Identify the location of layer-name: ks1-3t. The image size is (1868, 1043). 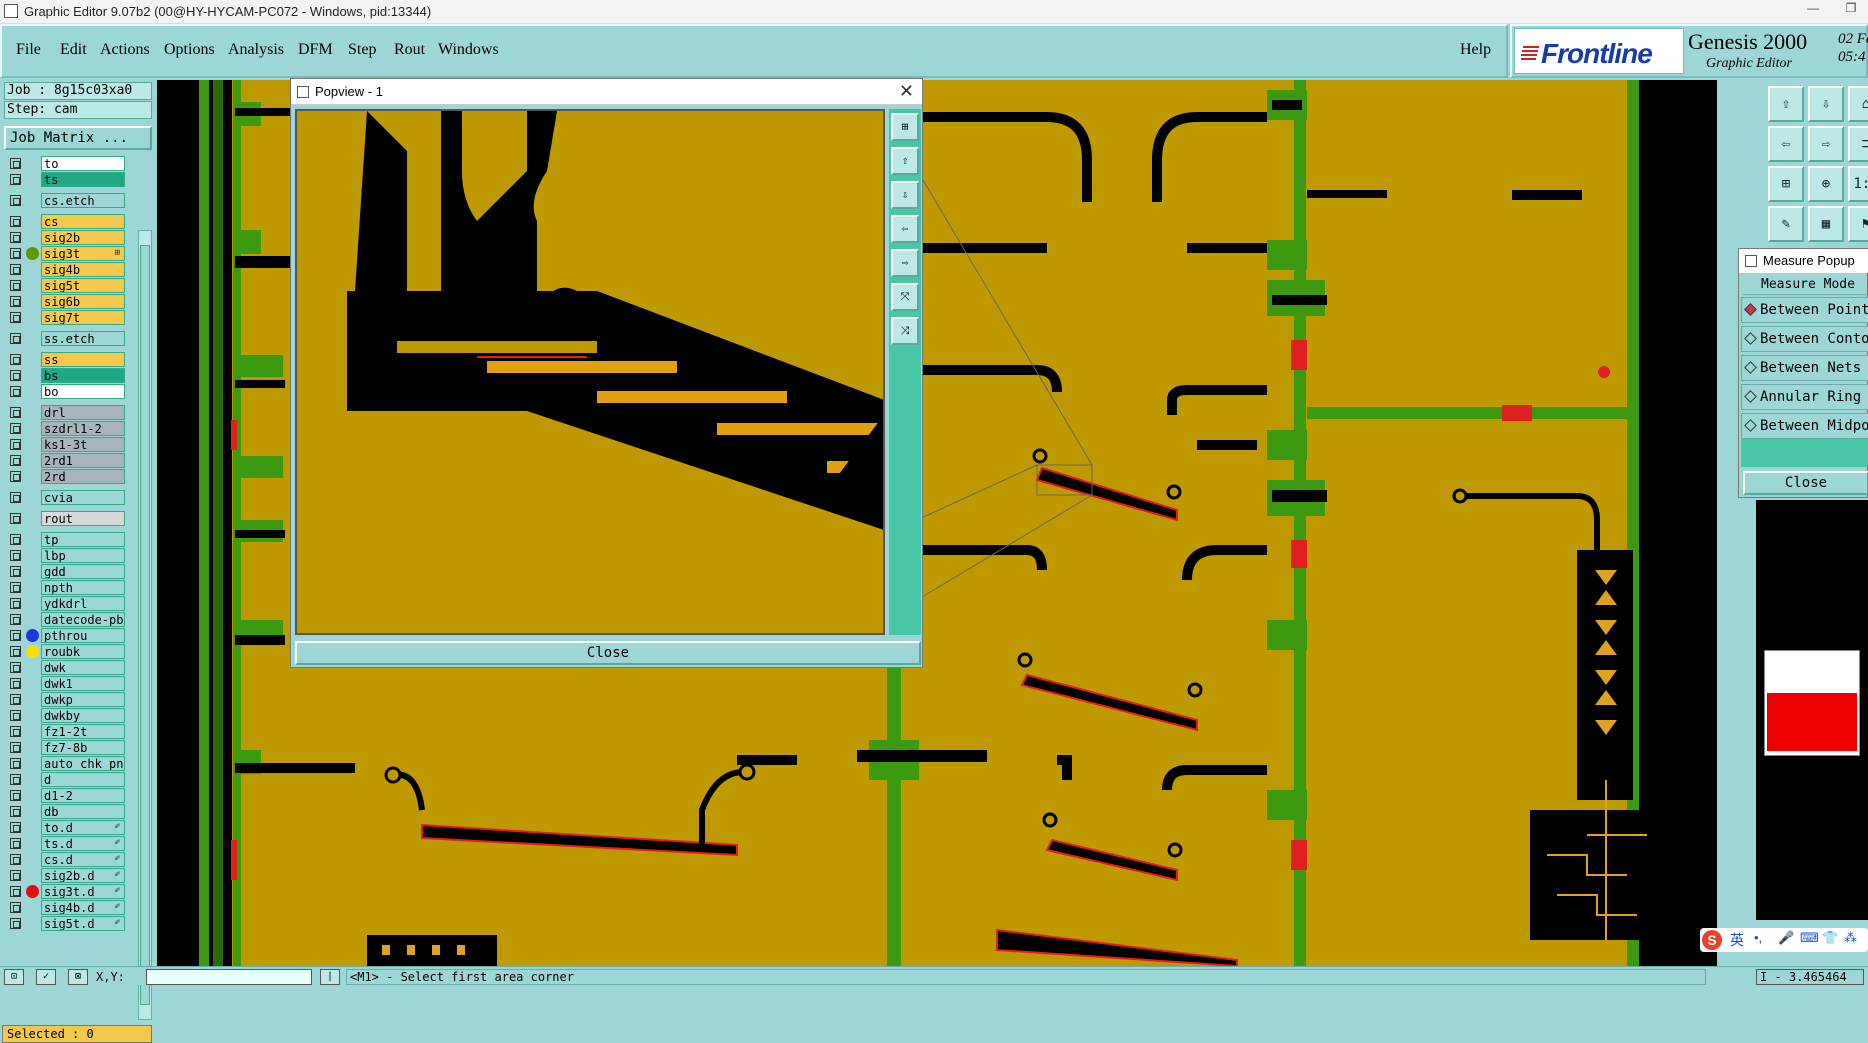
(83, 444).